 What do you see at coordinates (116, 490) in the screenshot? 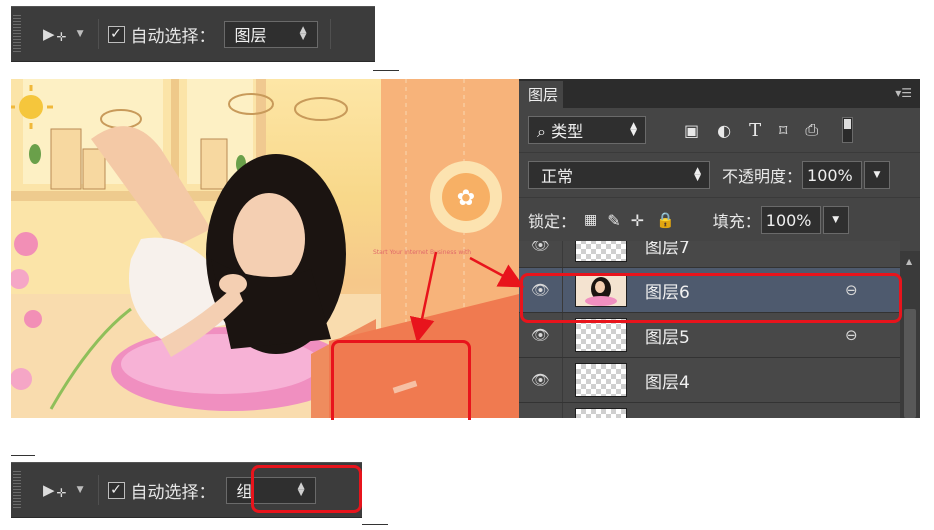
I see `auto-select-checkbox: ✓` at bounding box center [116, 490].